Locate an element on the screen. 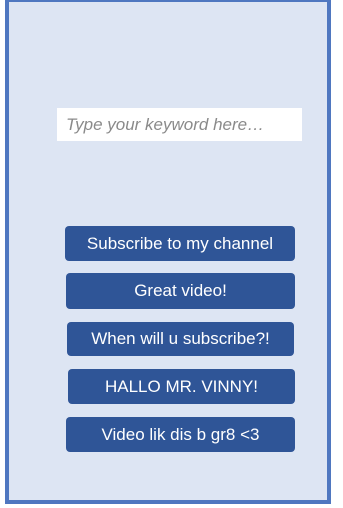  comment-button-great-video: Great video! is located at coordinates (180, 291).